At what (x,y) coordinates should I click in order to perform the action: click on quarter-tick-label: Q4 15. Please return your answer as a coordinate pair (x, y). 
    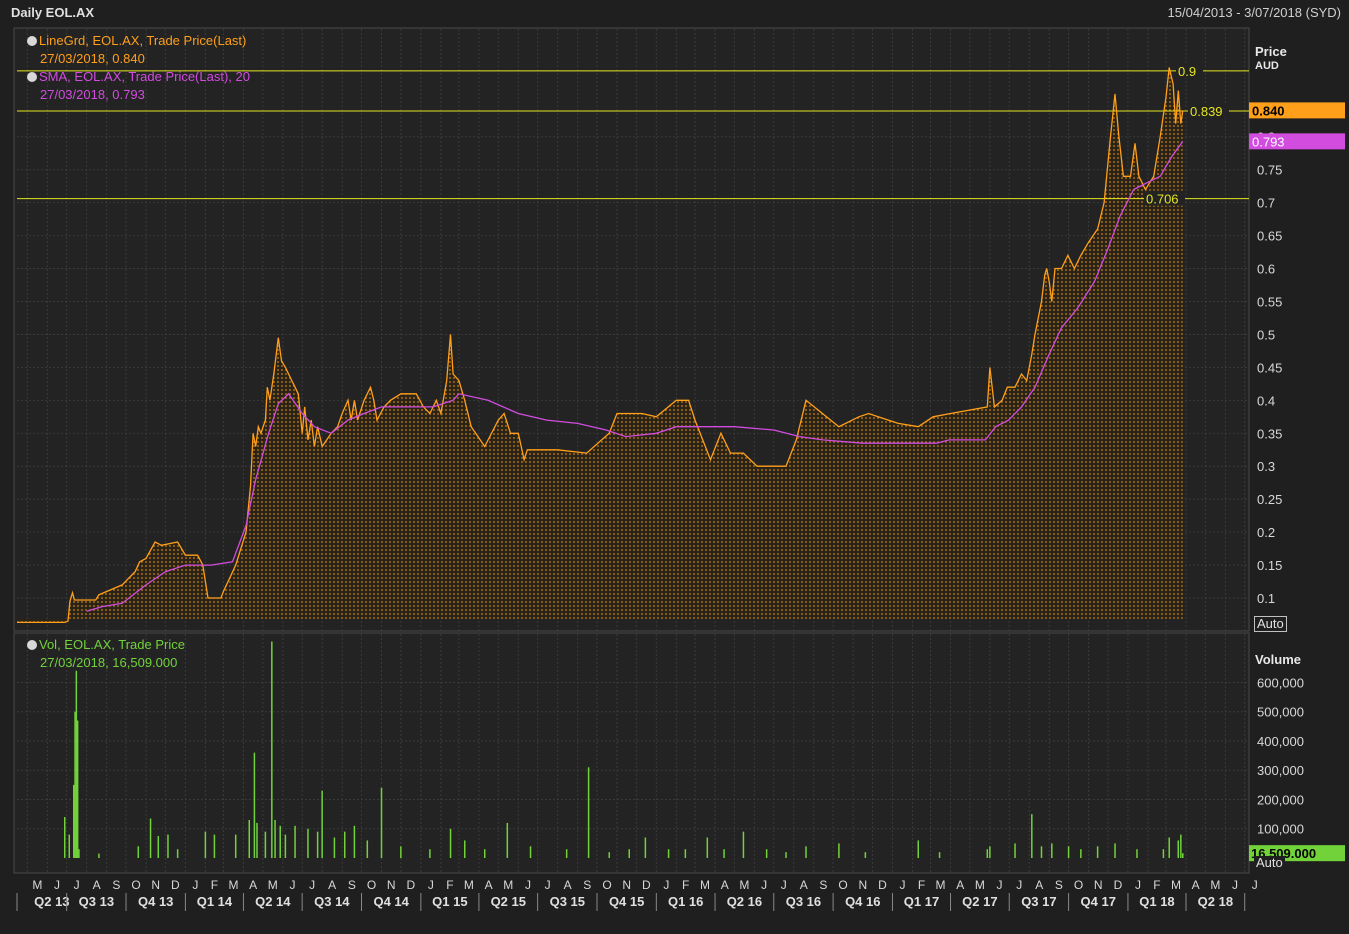
    Looking at the image, I should click on (626, 901).